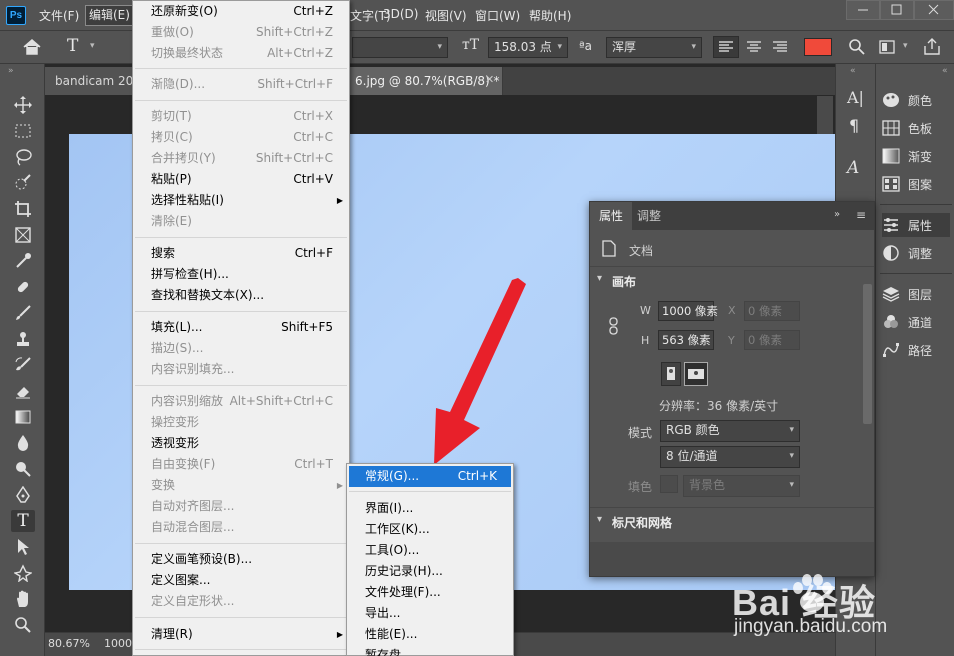 The image size is (954, 656). What do you see at coordinates (837, 214) in the screenshot?
I see `collapse-icon: »` at bounding box center [837, 214].